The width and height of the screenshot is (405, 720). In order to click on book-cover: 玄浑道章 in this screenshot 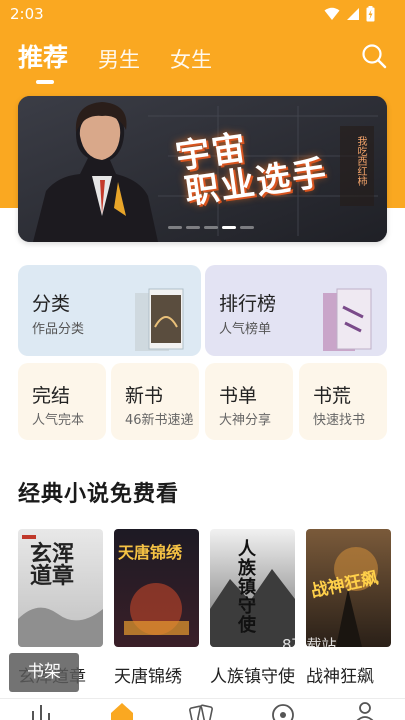, I will do `click(60, 588)`.